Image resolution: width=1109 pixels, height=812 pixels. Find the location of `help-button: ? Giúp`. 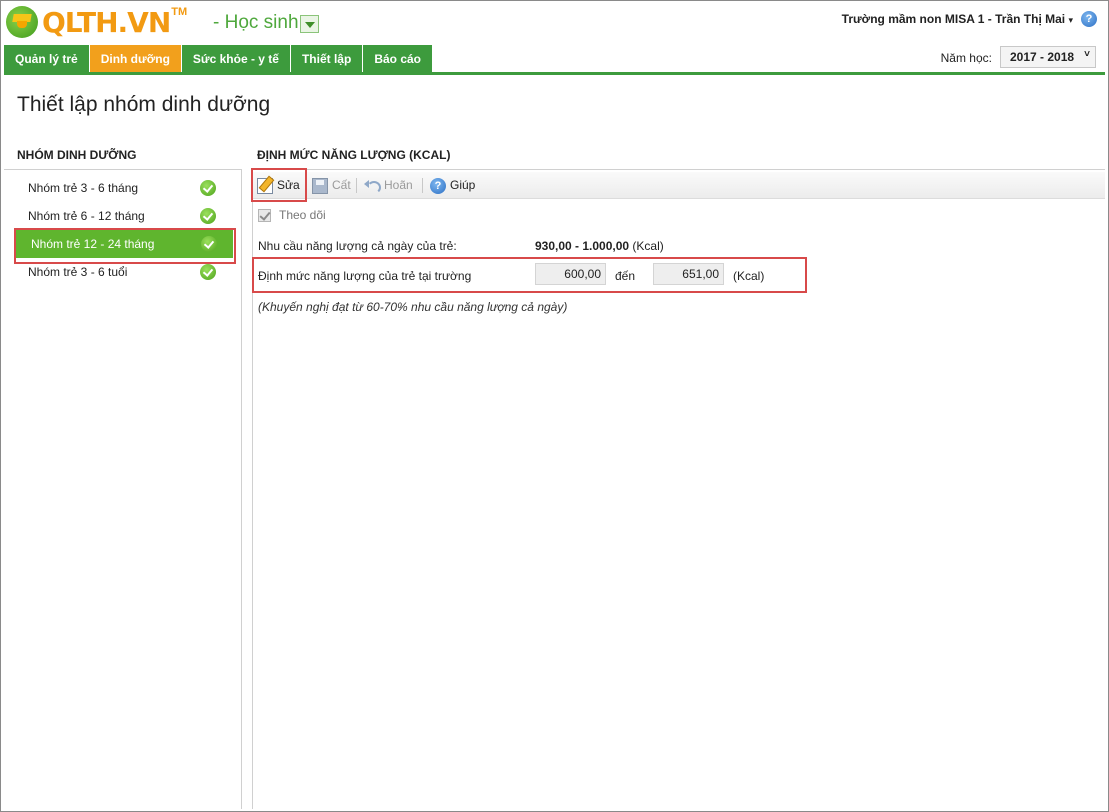

help-button: ? Giúp is located at coordinates (452, 185).